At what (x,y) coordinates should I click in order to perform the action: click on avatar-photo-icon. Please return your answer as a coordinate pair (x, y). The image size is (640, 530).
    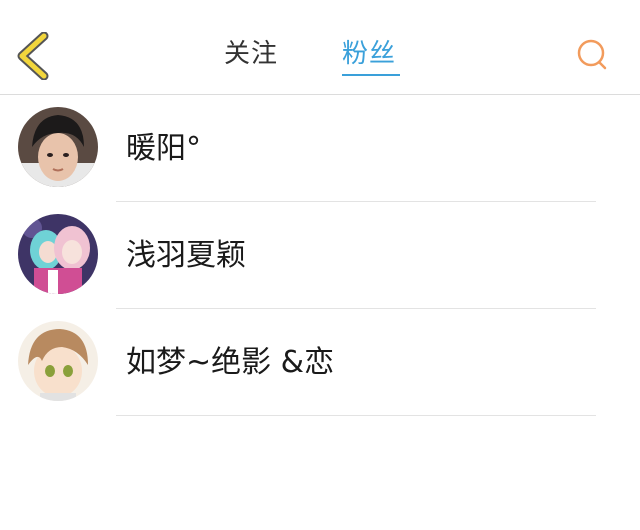
    Looking at the image, I should click on (58, 147).